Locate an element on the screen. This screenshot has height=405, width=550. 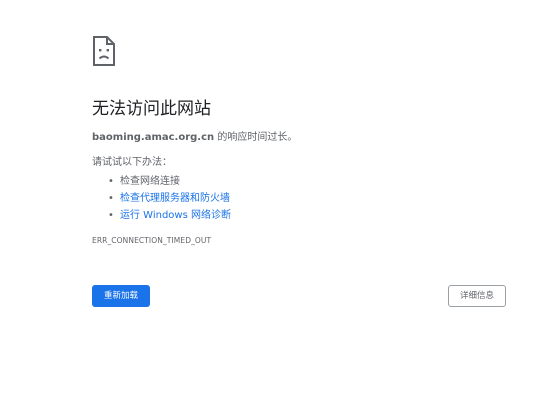
details-button: 详细信息 is located at coordinates (477, 296).